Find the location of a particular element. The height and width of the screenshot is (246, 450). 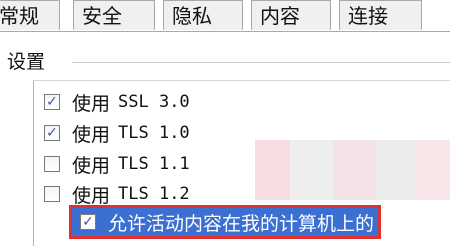

option-protocol: TLS 1.2 is located at coordinates (154, 194).